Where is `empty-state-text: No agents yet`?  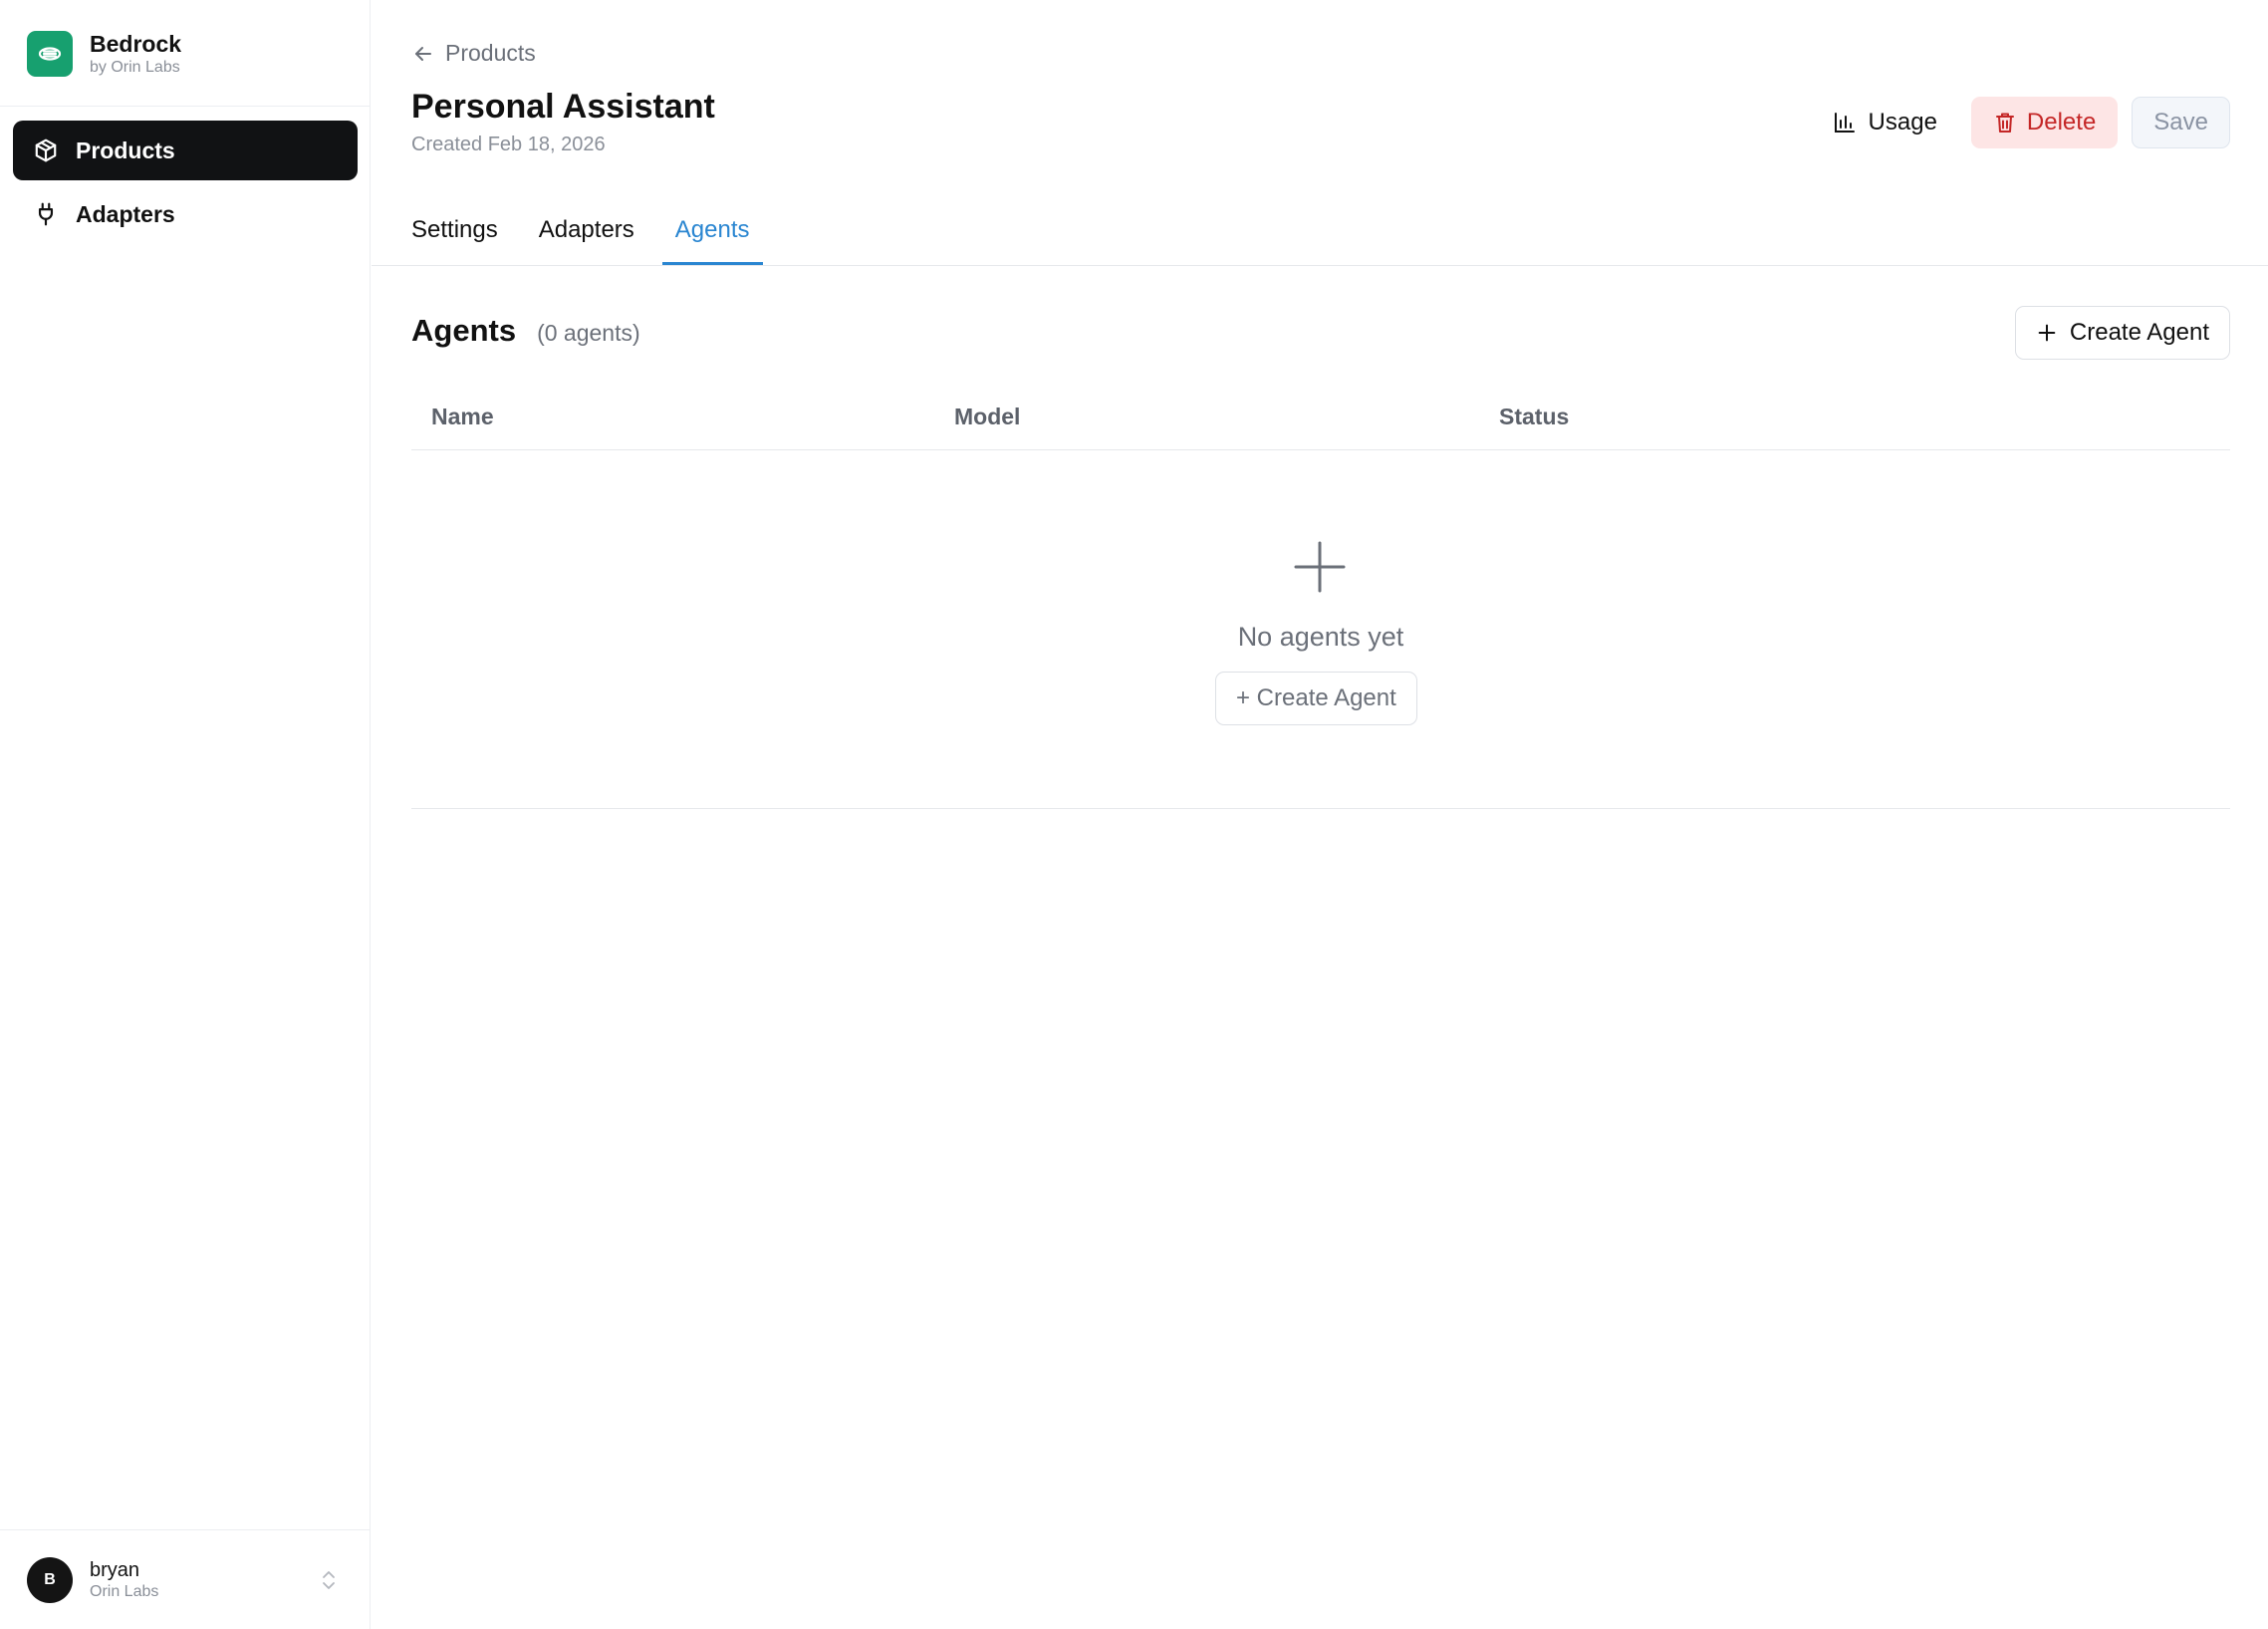
empty-state-text: No agents yet is located at coordinates (1320, 637).